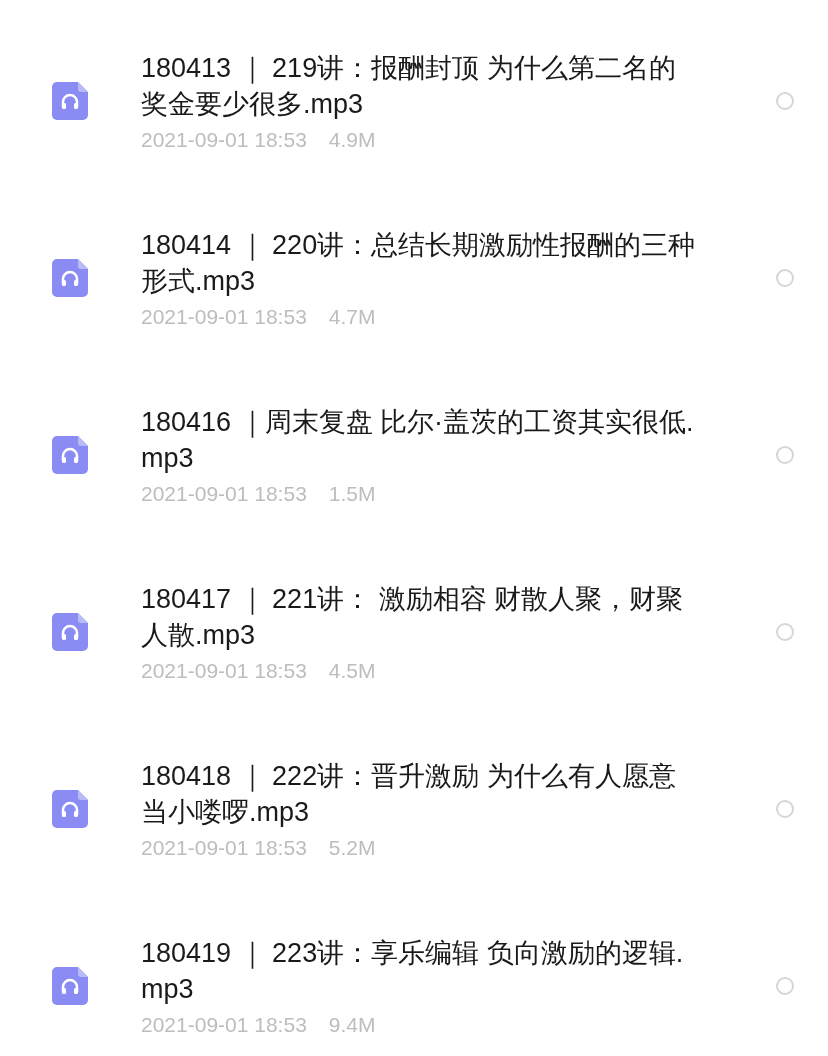  I want to click on file-size: 9.4M, so click(352, 1024).